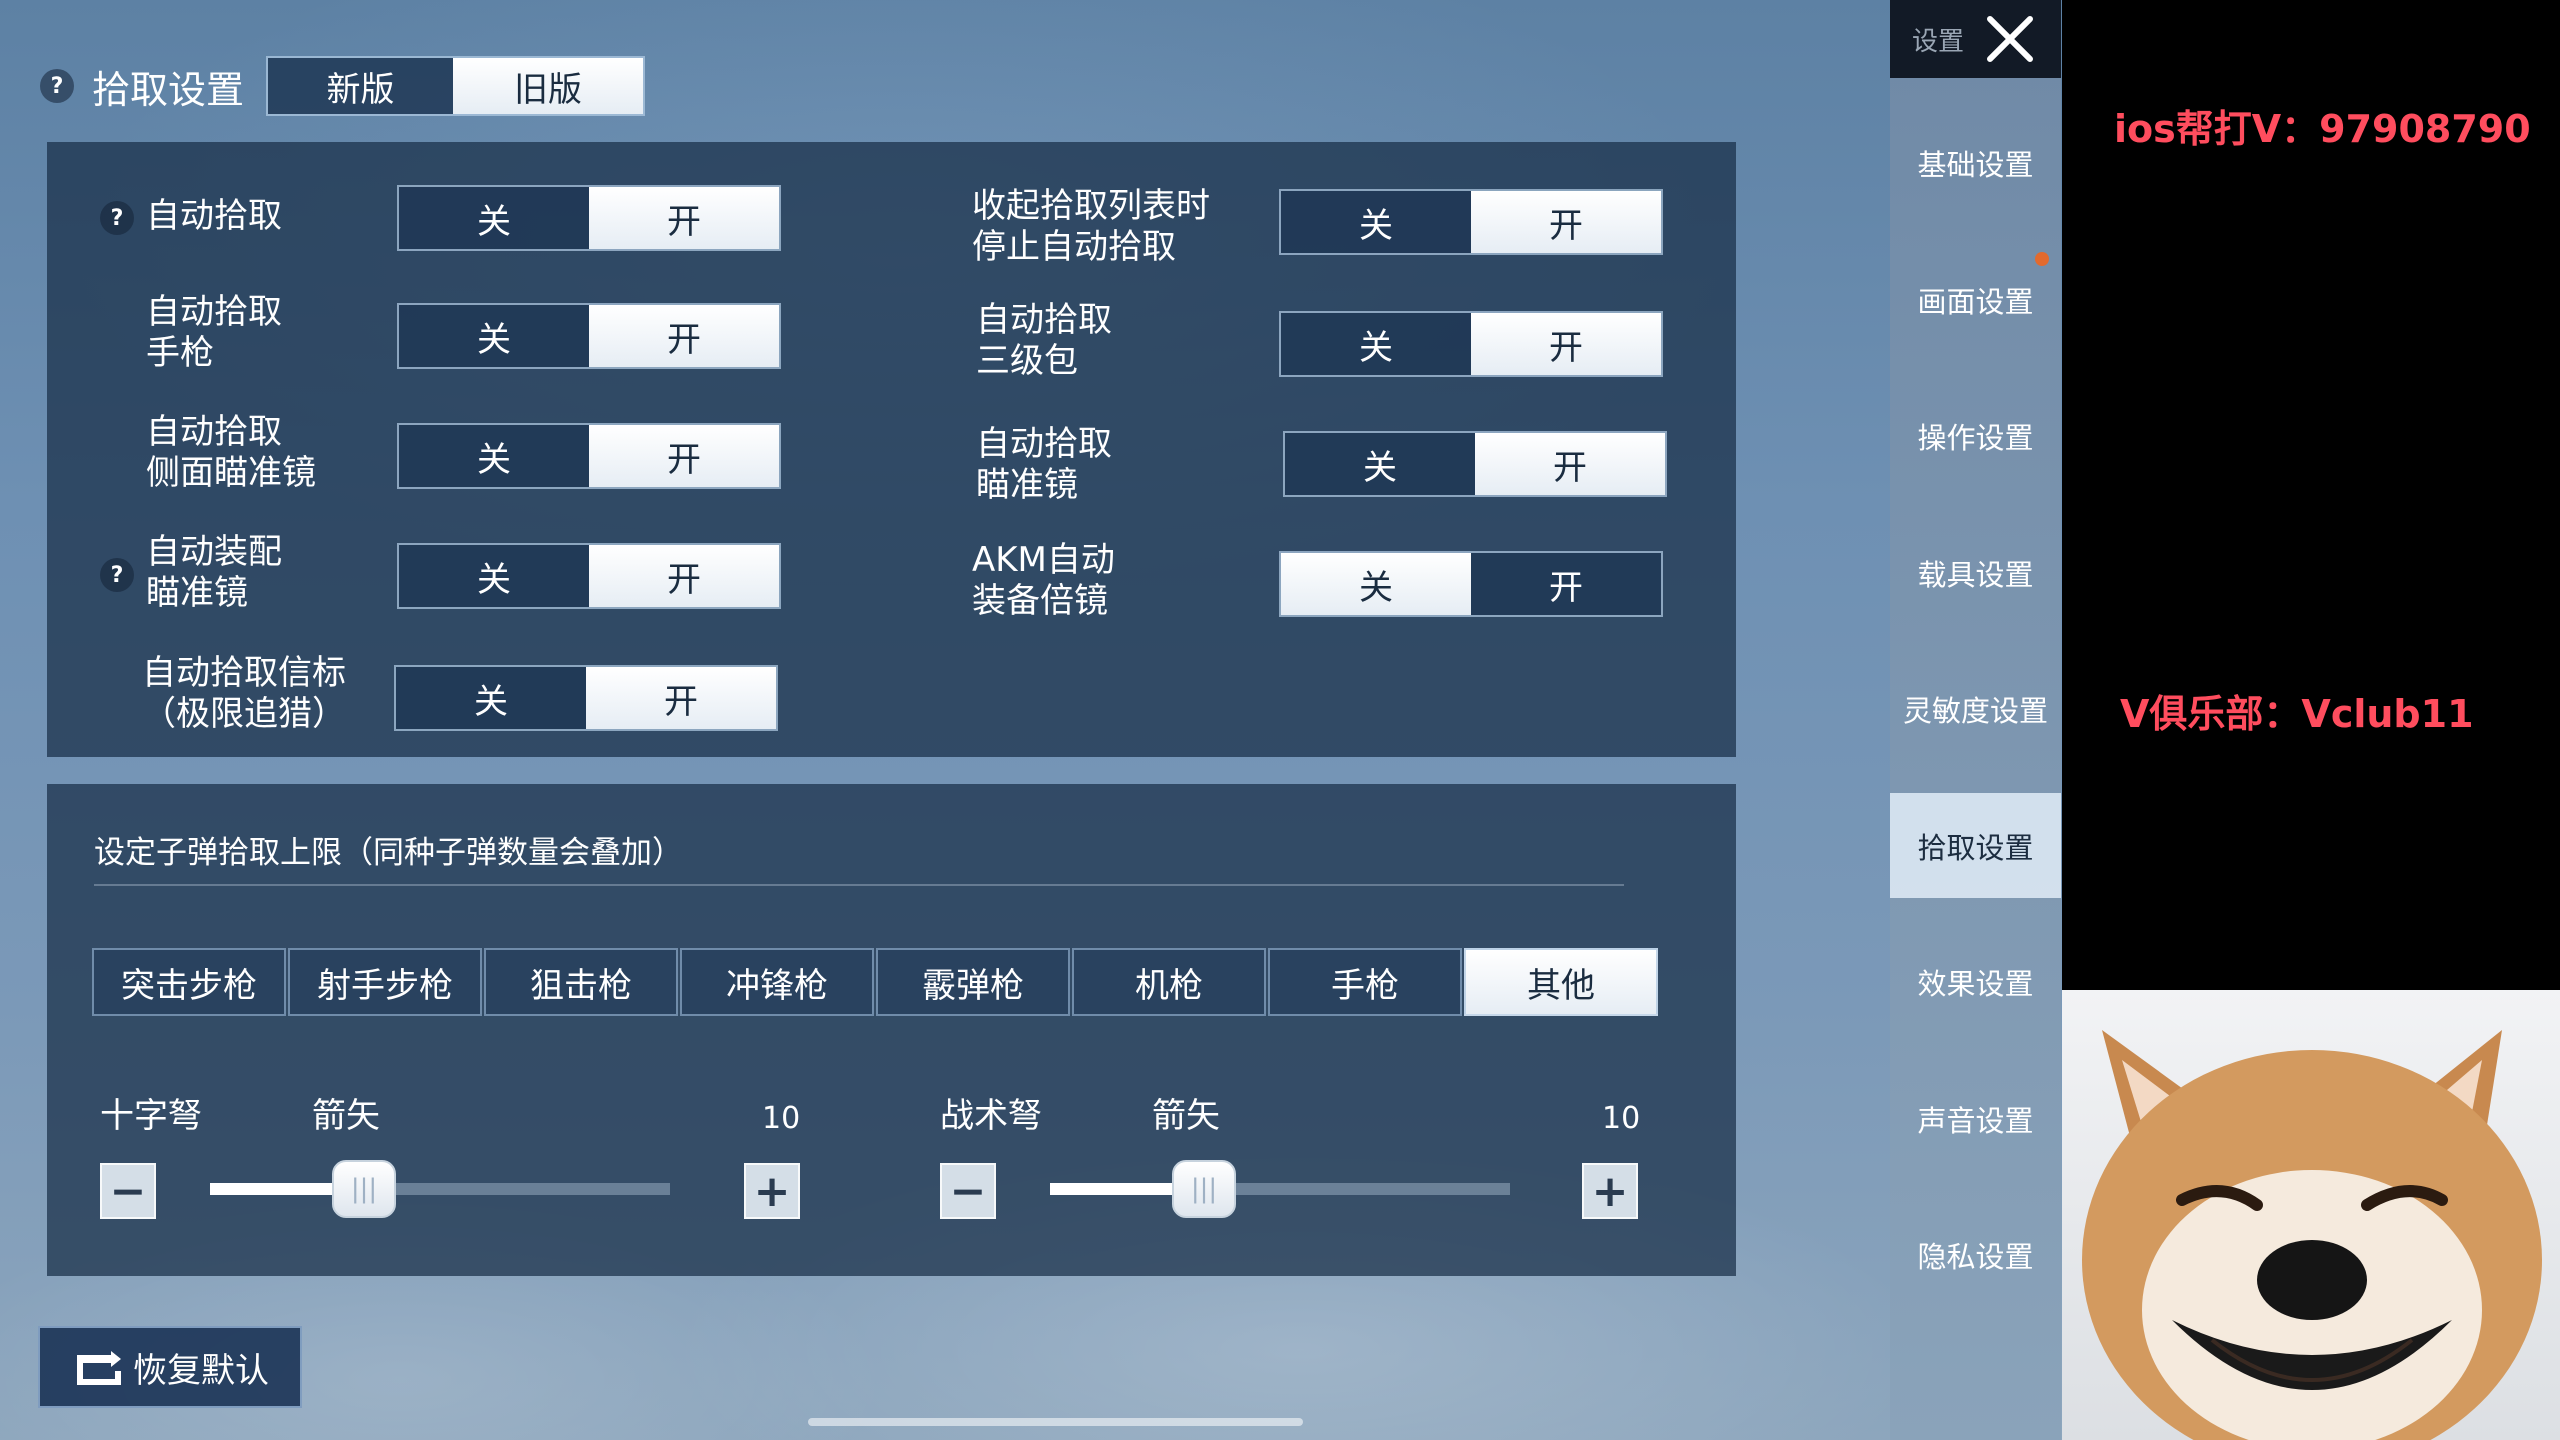 This screenshot has height=1440, width=2560. What do you see at coordinates (1055, 1422) in the screenshot?
I see `home-indicator` at bounding box center [1055, 1422].